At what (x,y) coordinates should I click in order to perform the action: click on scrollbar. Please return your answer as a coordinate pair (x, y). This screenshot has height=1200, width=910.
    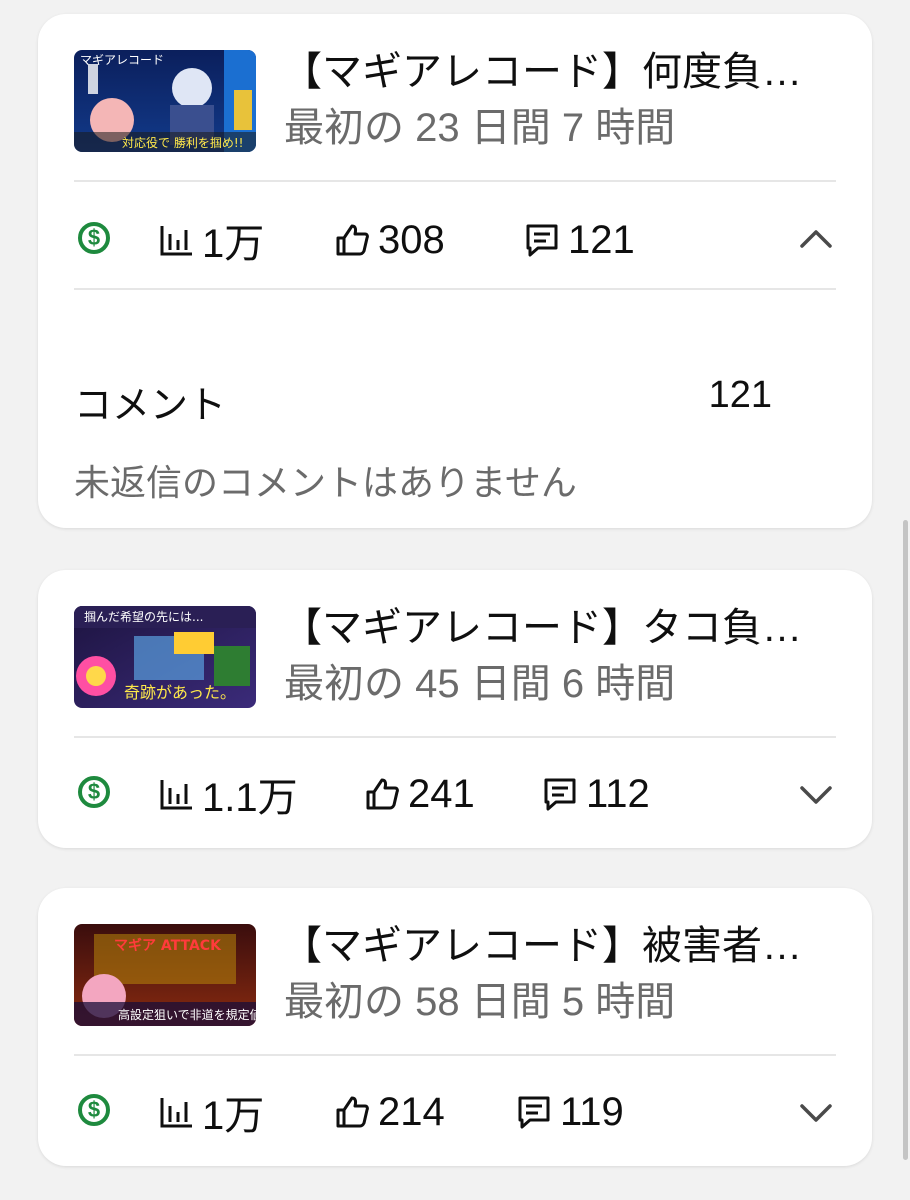
    Looking at the image, I should click on (905, 840).